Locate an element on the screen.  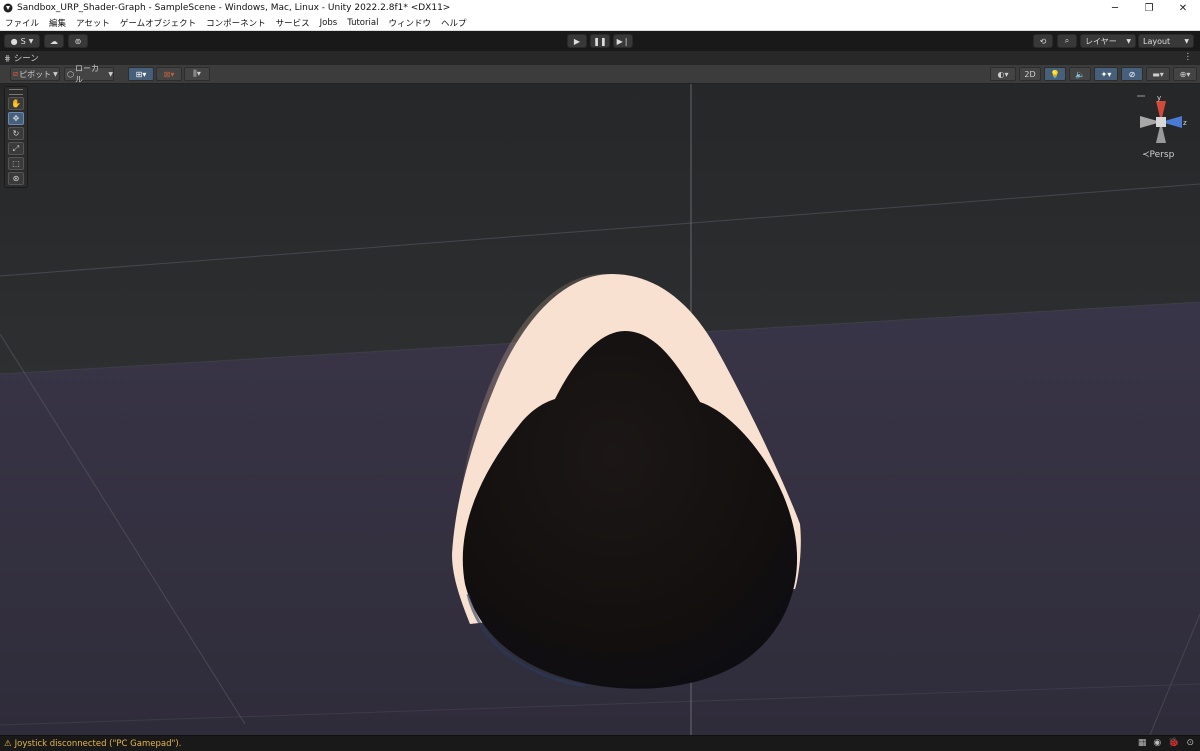
draw-mode-button: ◐▾ is located at coordinates (1003, 74).